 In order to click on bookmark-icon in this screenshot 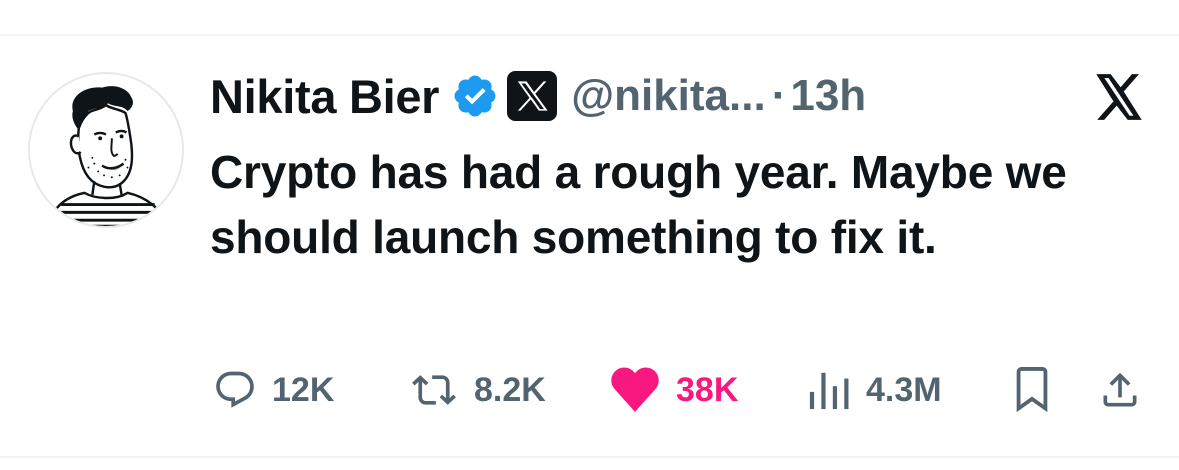, I will do `click(1032, 390)`.